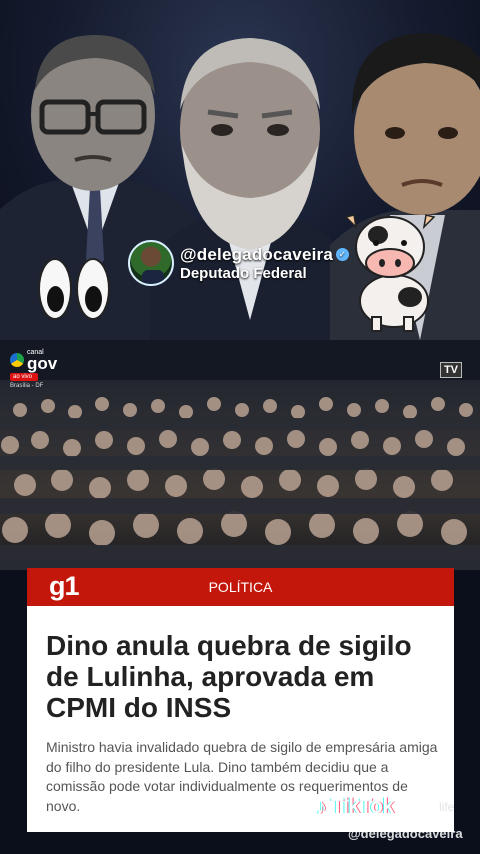 The width and height of the screenshot is (480, 854). Describe the element at coordinates (55, 289) in the screenshot. I see `eye-left-icon` at that location.